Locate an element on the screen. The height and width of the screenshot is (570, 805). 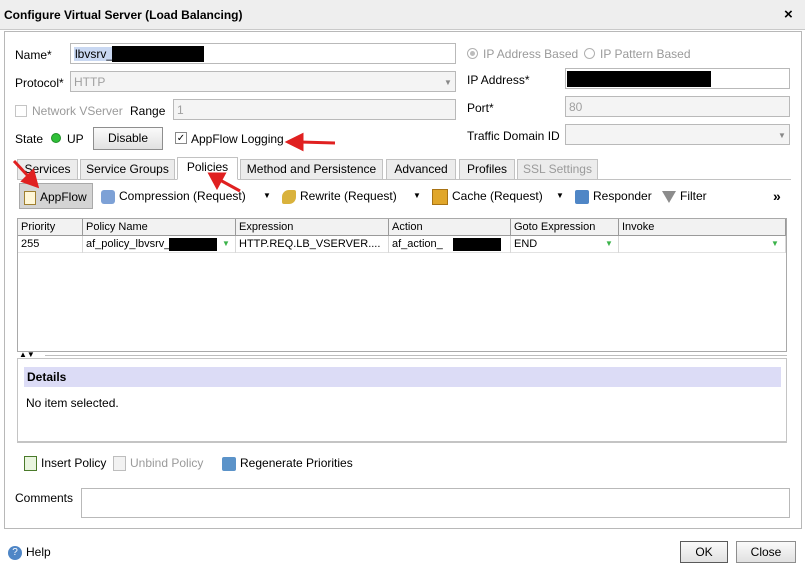
annotation-arrow-appflow-logging is located at coordinates (310, 142).